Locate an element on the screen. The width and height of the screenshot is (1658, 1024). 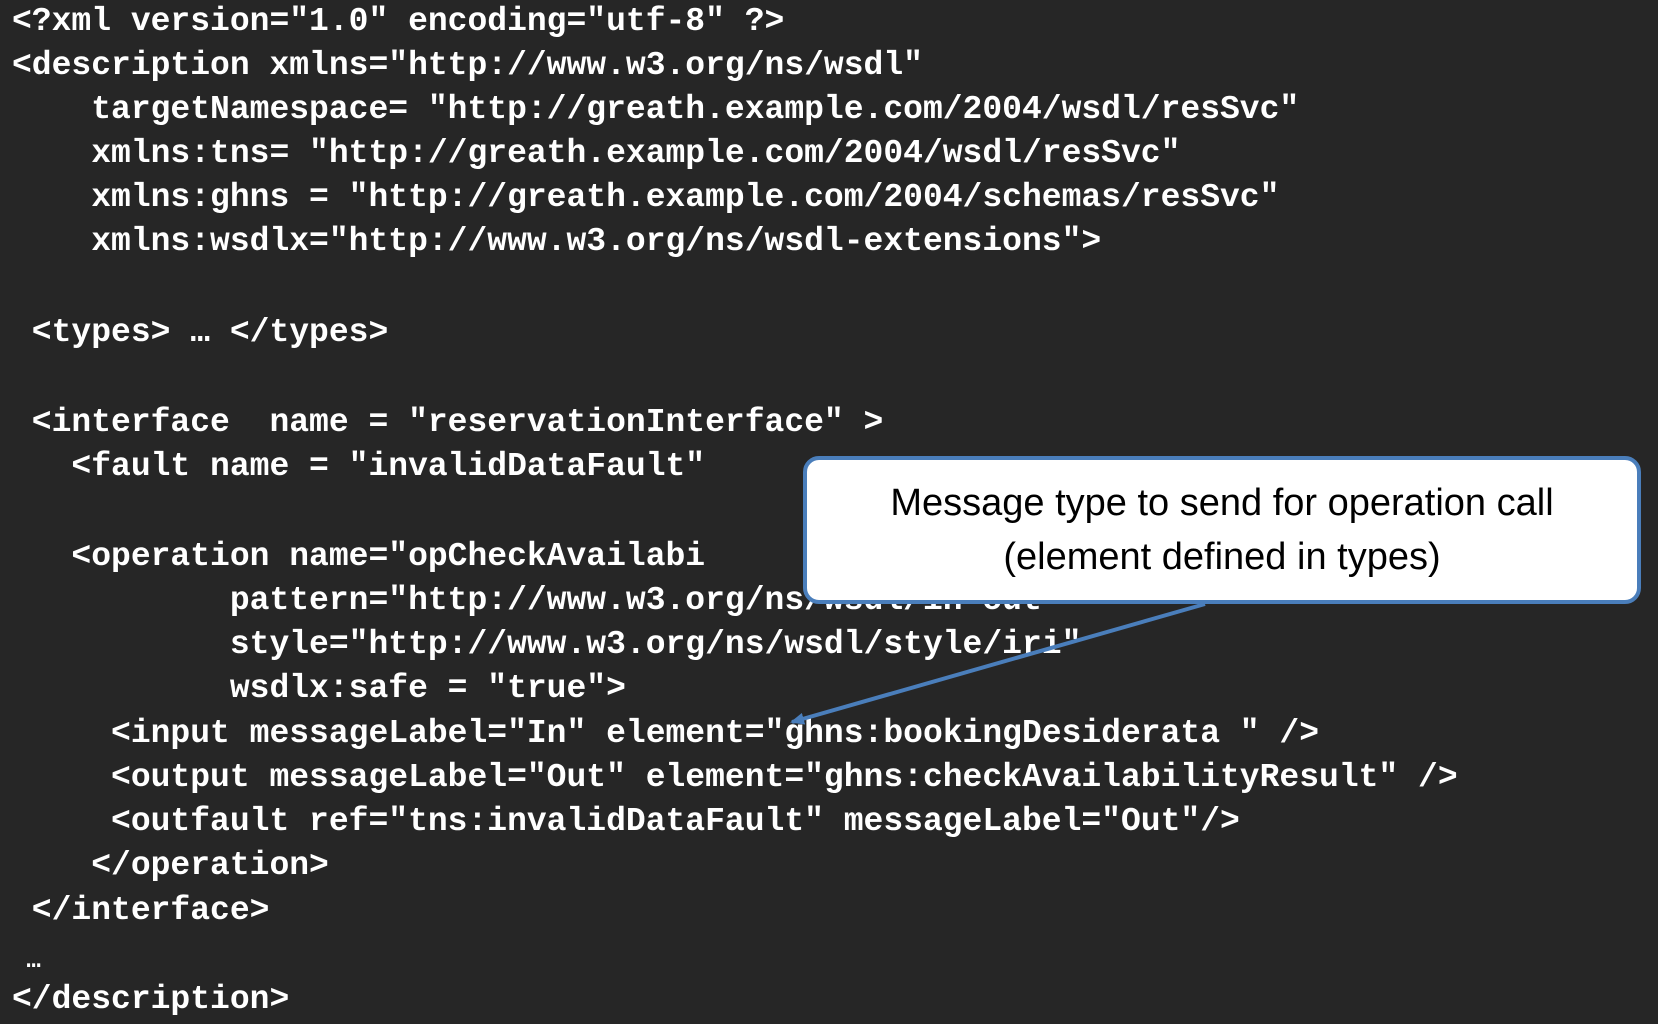
code-line: <types> … </types> is located at coordinates (200, 332).